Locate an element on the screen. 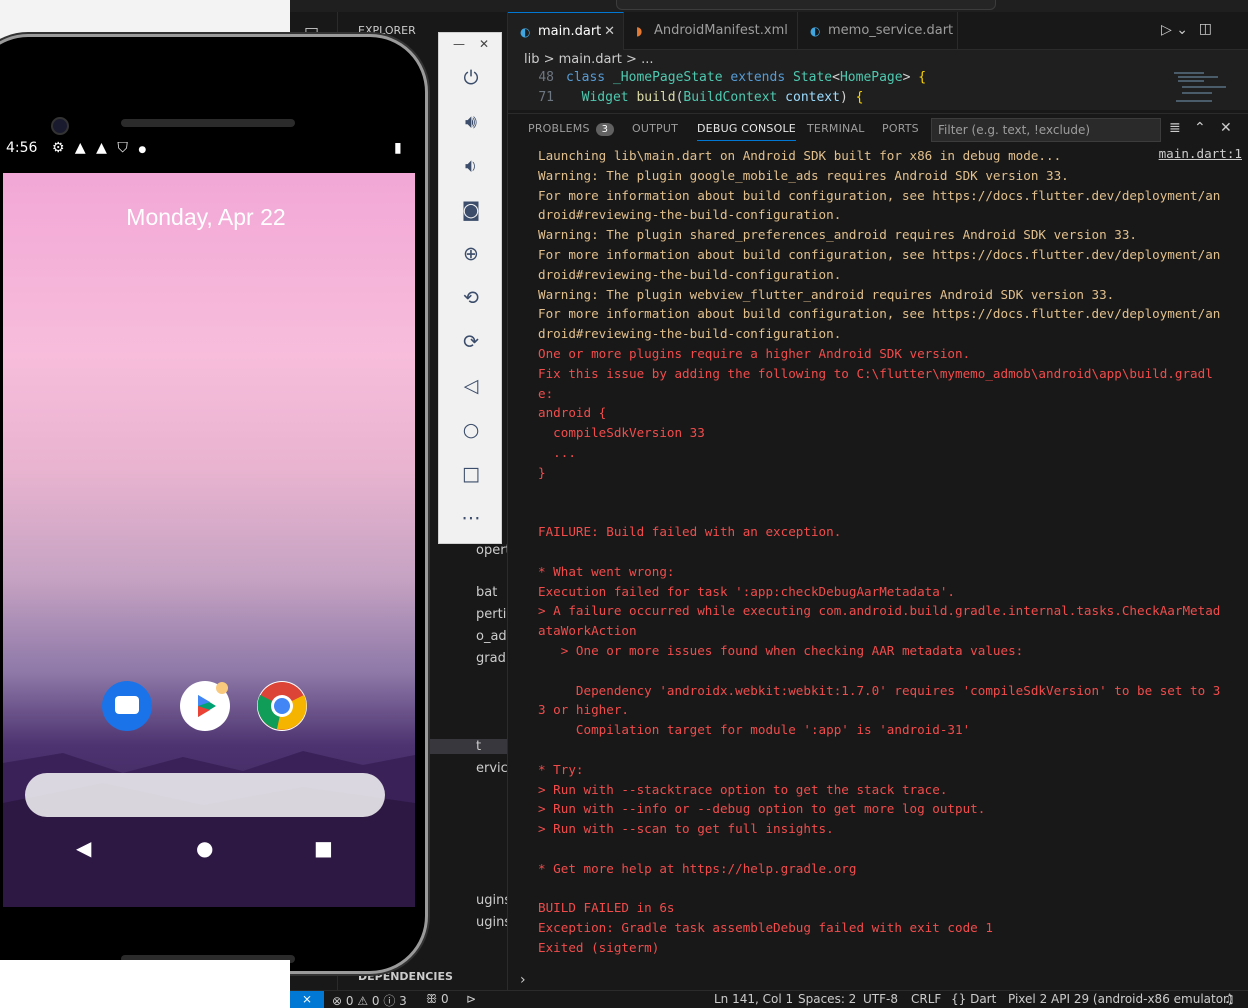 This screenshot has width=1248, height=1008. run-icon: ▷ ⌄ is located at coordinates (1174, 30).